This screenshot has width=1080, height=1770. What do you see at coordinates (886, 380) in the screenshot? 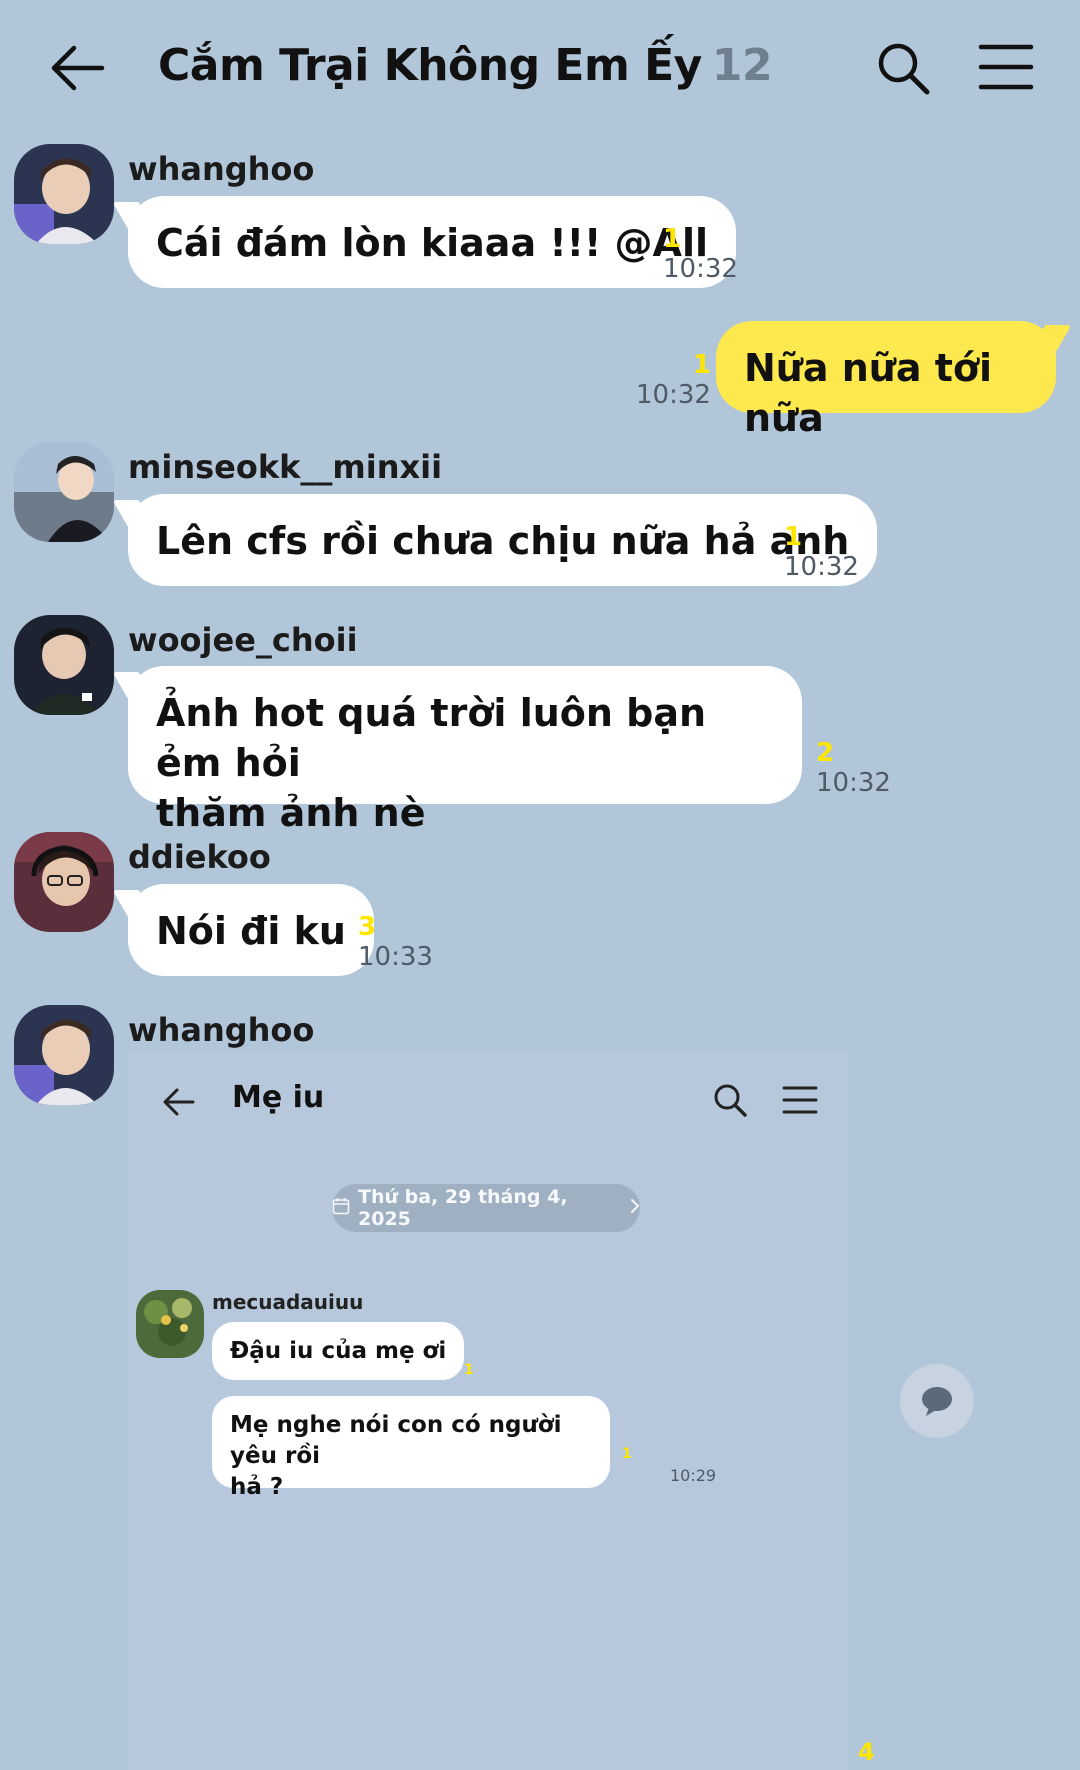
I see `my-message-bubble: Nữa nữa tới nữa` at bounding box center [886, 380].